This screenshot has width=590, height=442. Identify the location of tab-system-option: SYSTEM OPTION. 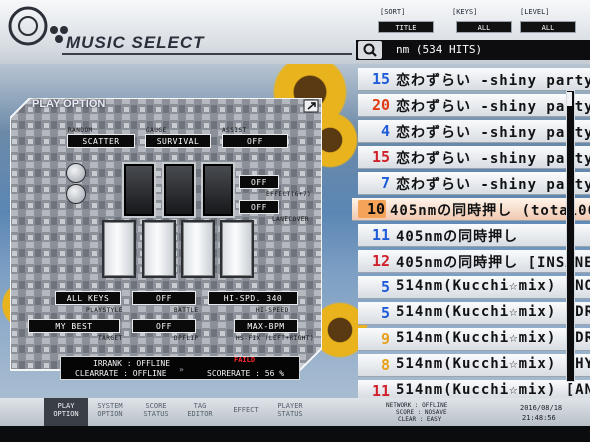
(110, 410).